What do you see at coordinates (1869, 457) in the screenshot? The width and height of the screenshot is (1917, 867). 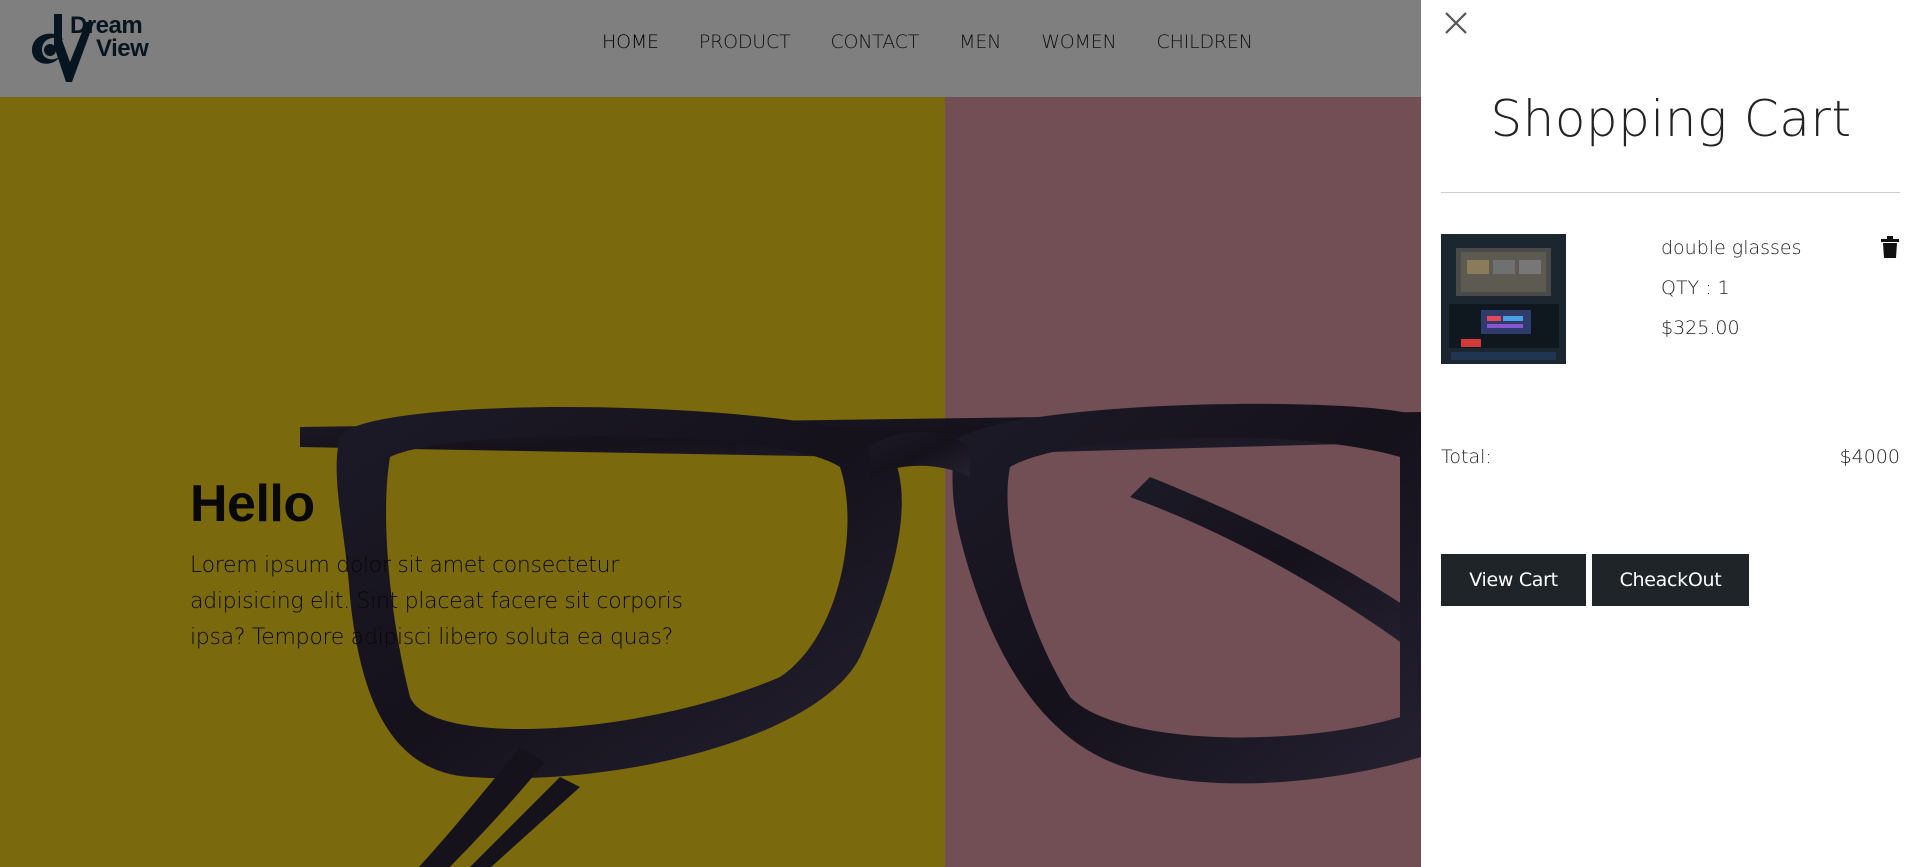 I see `cart-total-value: $4000` at bounding box center [1869, 457].